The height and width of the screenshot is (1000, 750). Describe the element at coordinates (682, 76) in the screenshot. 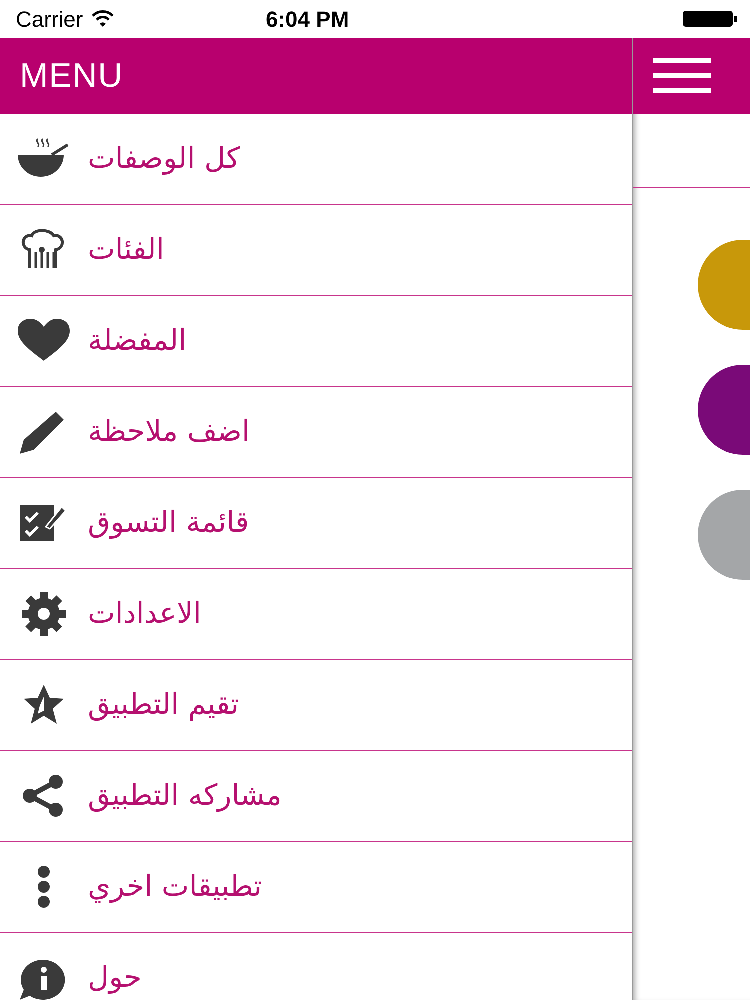

I see `menu-icon` at that location.